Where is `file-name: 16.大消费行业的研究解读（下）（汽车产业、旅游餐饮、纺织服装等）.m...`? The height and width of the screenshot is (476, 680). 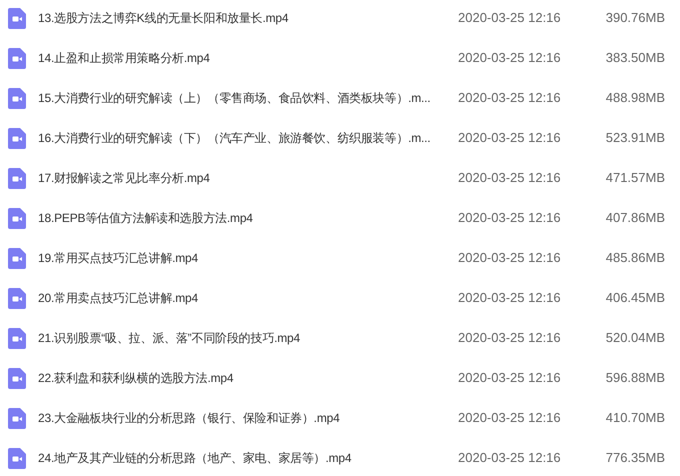 file-name: 16.大消费行业的研究解读（下）（汽车产业、旅游餐饮、纺织服装等）.m... is located at coordinates (245, 138).